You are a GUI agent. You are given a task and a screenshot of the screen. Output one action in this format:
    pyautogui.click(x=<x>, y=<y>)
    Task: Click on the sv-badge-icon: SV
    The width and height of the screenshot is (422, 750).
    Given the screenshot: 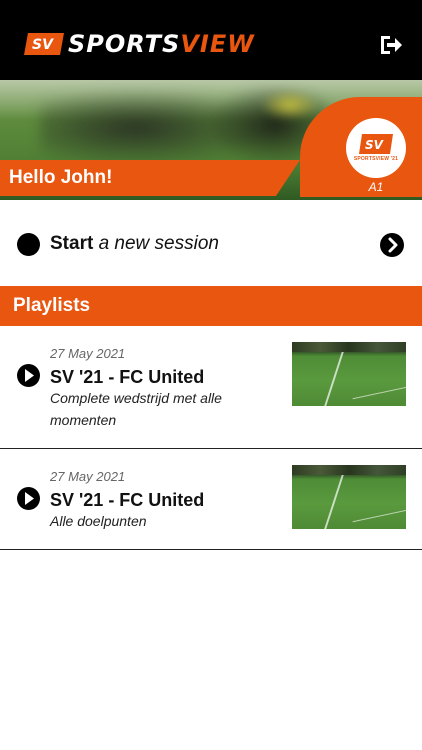 What is the action you would take?
    pyautogui.click(x=376, y=144)
    